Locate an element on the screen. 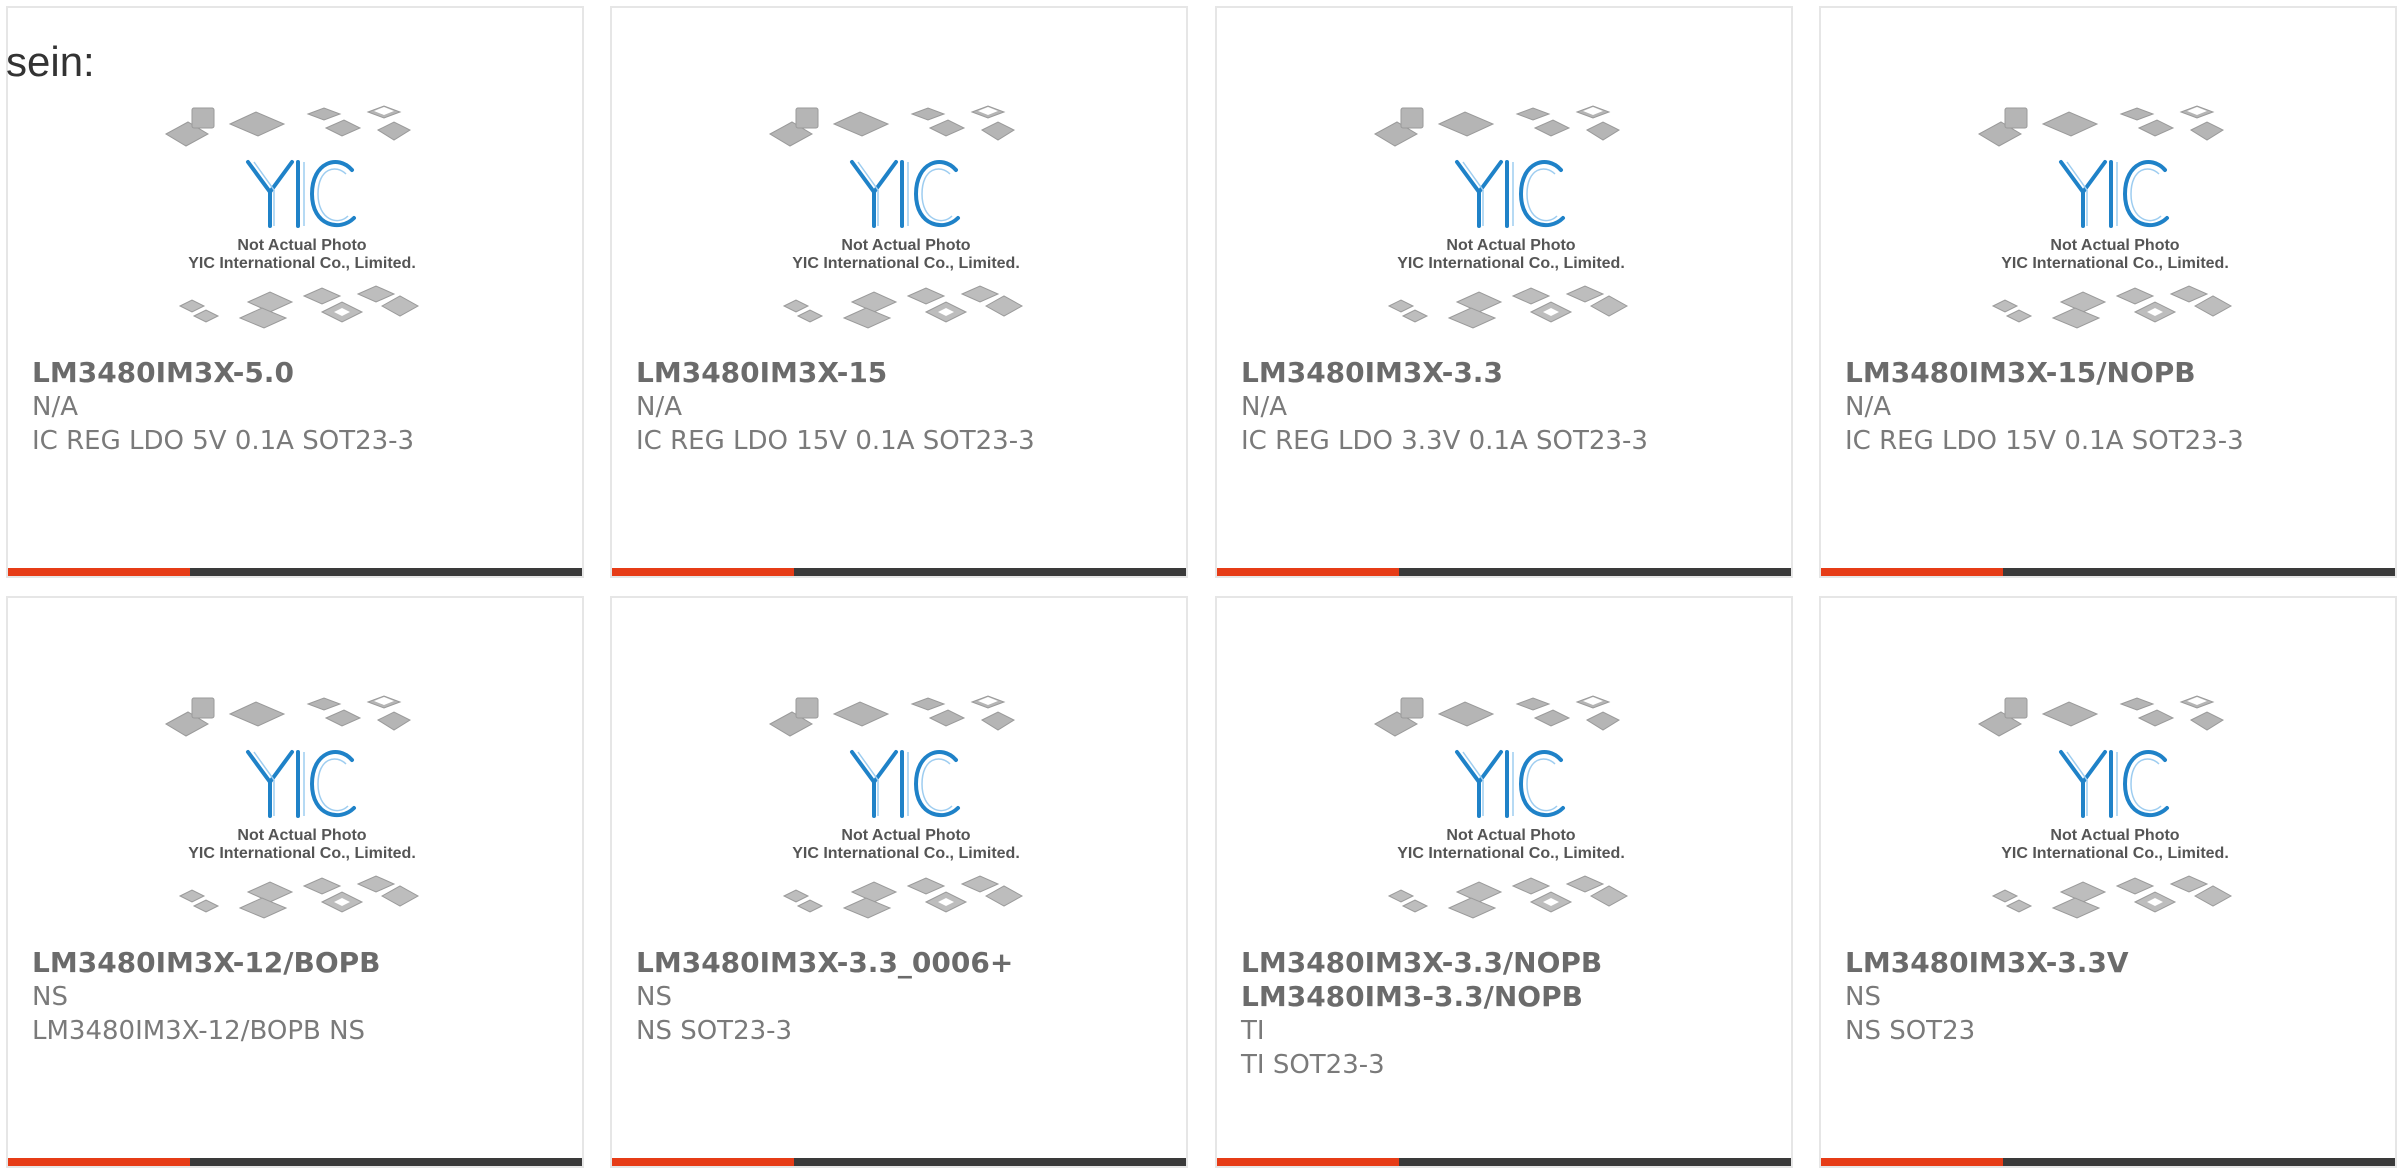 The width and height of the screenshot is (2400, 1168). product-description: IC REG LDO 3.3V 0.1A SOT23-3 is located at coordinates (1444, 441).